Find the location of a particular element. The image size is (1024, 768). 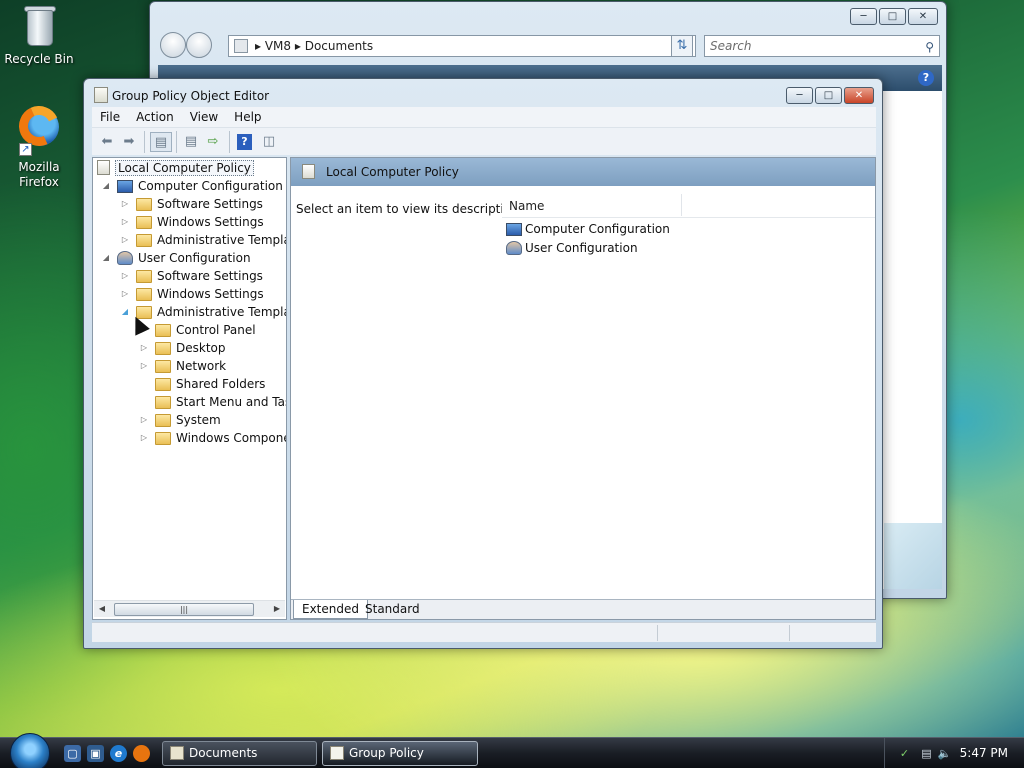

breadcrumb-vm8: VM8 is located at coordinates (278, 46).